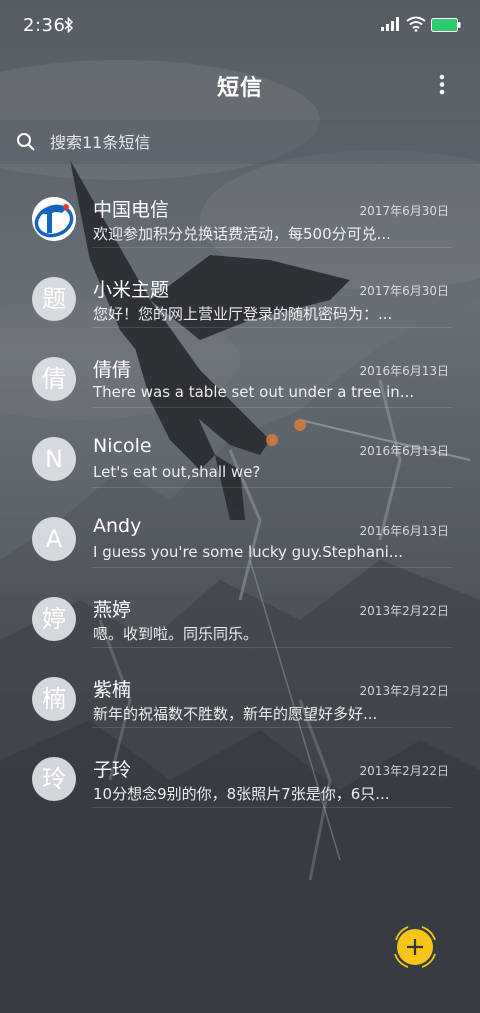 The image size is (480, 1013). Describe the element at coordinates (177, 472) in the screenshot. I see `message-preview: Let's eat out,shall we?` at that location.